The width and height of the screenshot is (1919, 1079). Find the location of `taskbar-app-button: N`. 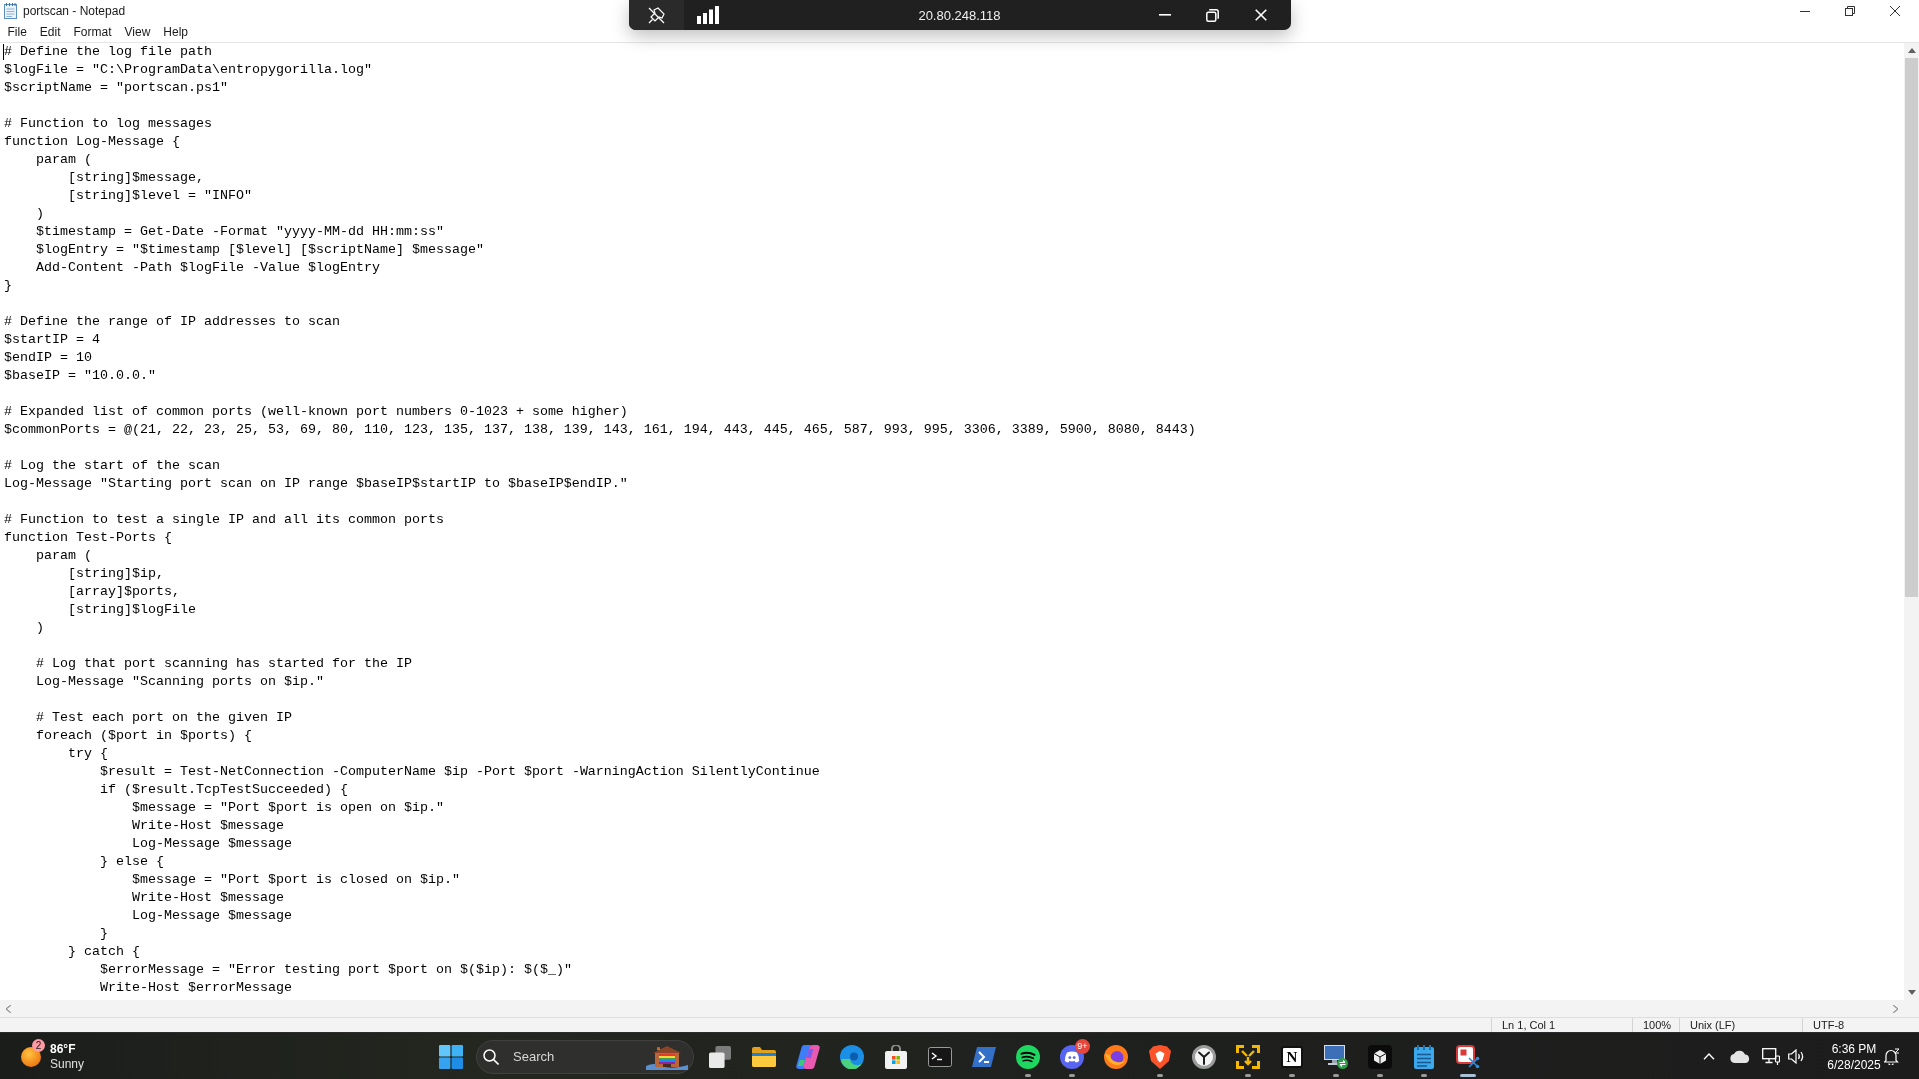

taskbar-app-button: N is located at coordinates (1292, 1056).